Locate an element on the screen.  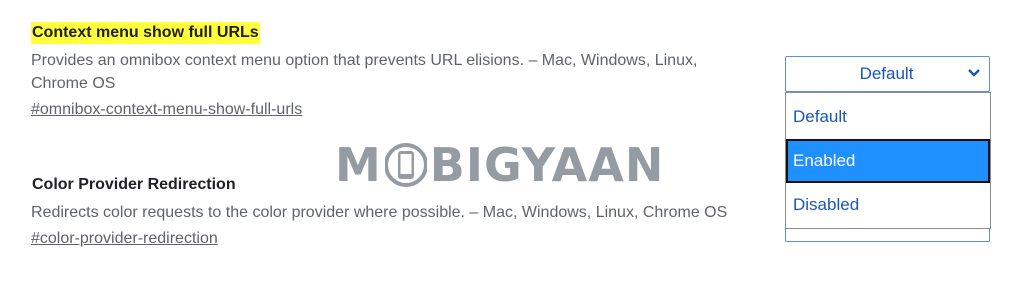
flag-permalink: #color-provider-redirection is located at coordinates (124, 239).